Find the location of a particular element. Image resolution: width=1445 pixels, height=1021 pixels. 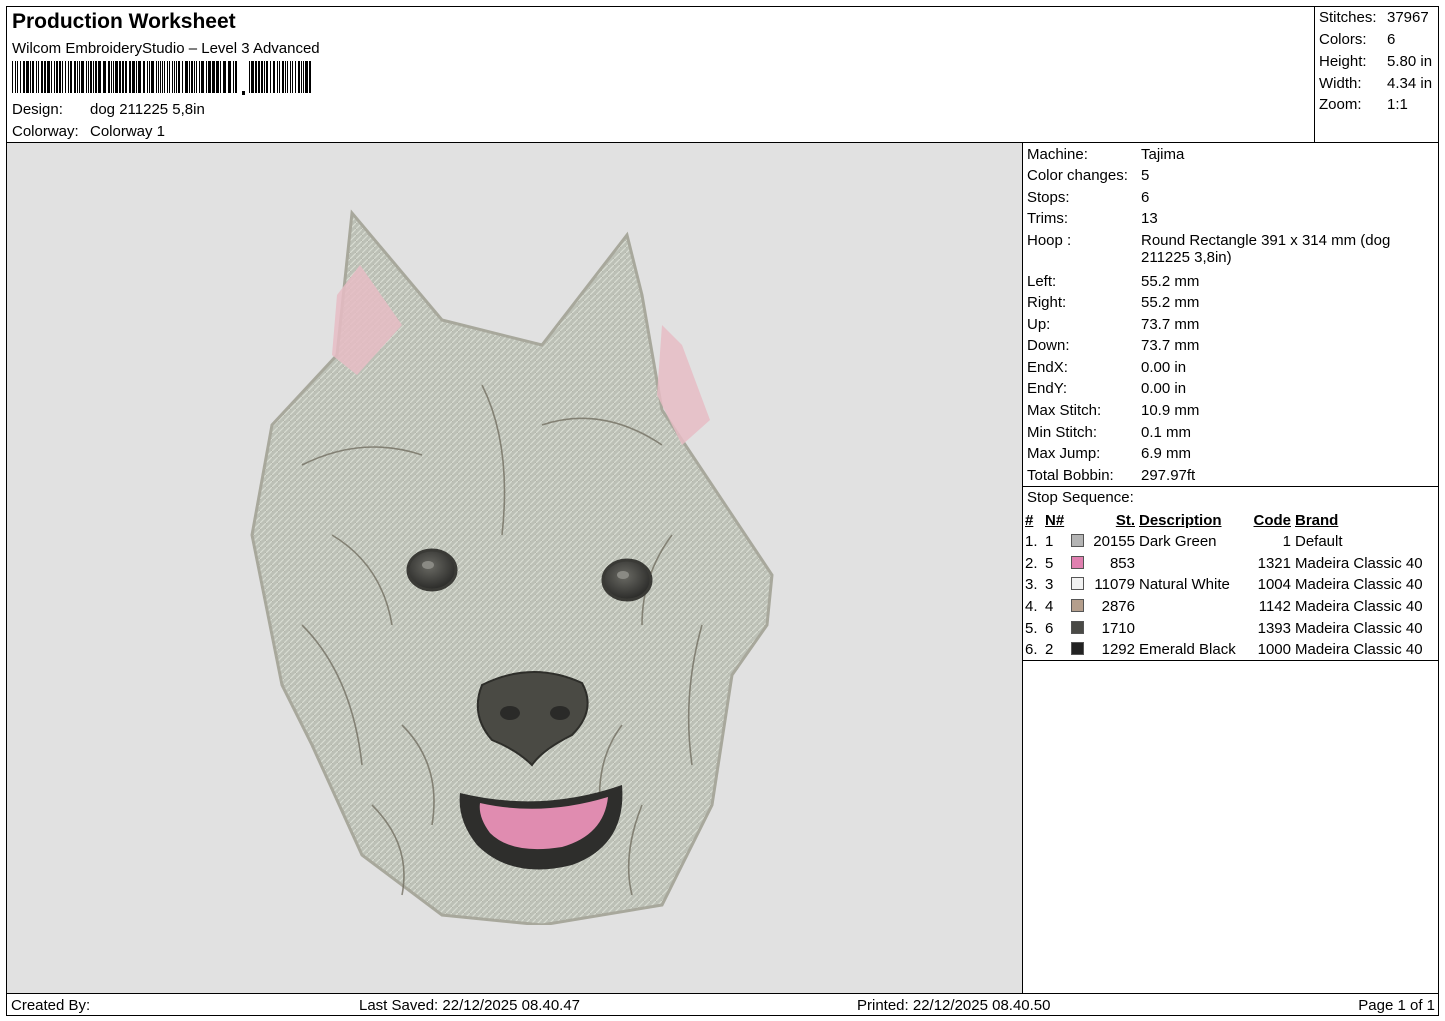

row-index: 5. is located at coordinates (1031, 628).